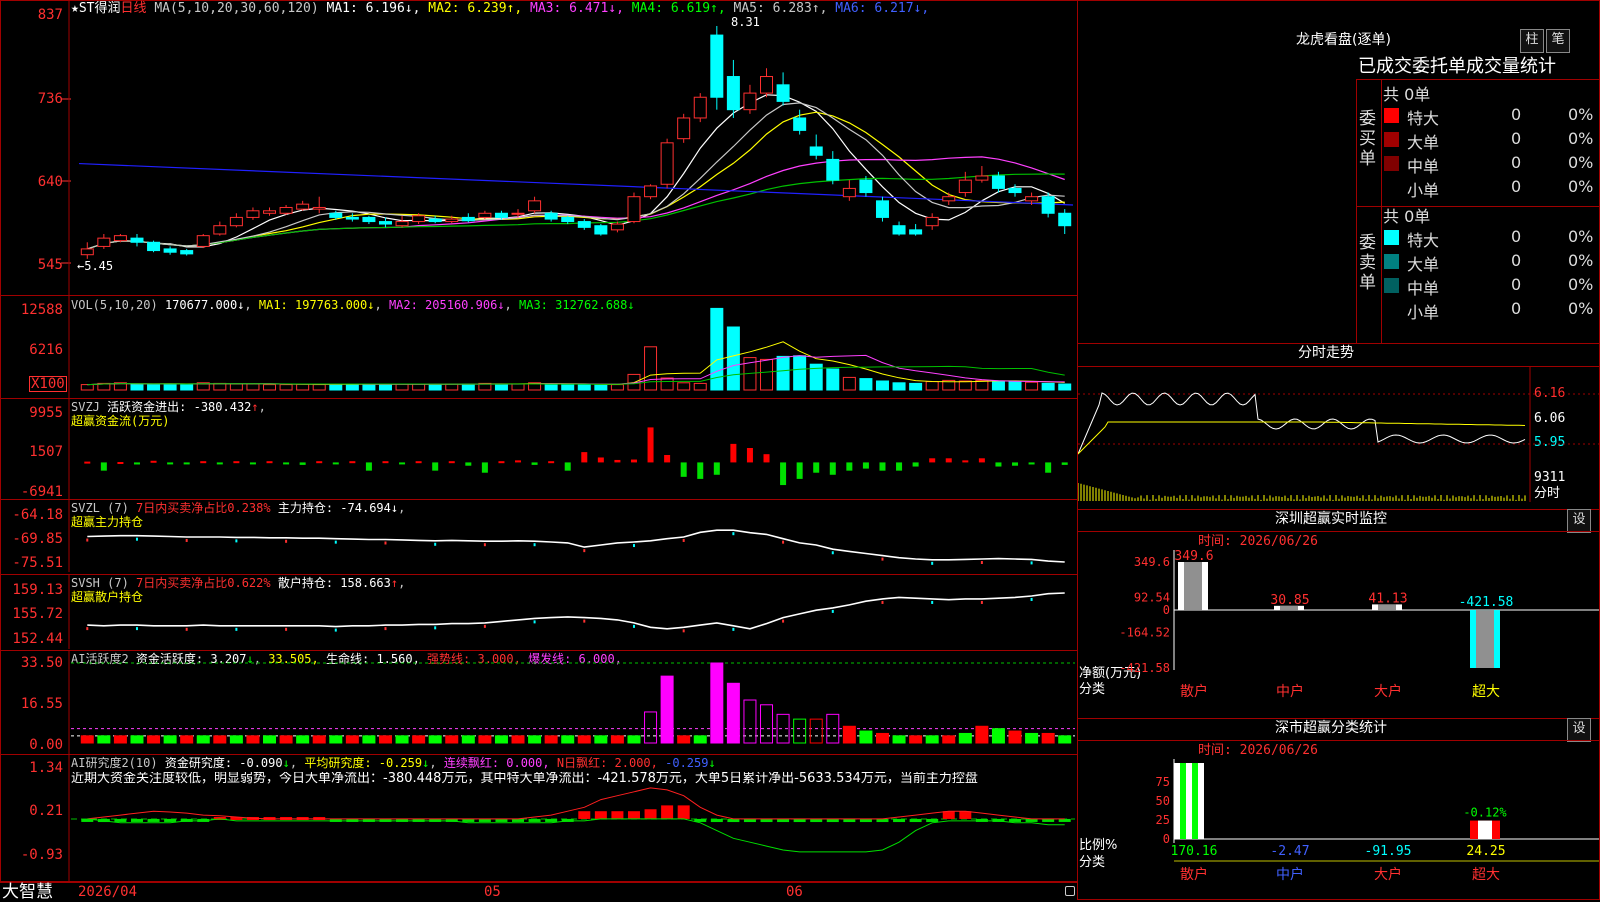 The width and height of the screenshot is (1600, 902). What do you see at coordinates (1485, 639) in the screenshot?
I see `monitor-bar-inner` at bounding box center [1485, 639].